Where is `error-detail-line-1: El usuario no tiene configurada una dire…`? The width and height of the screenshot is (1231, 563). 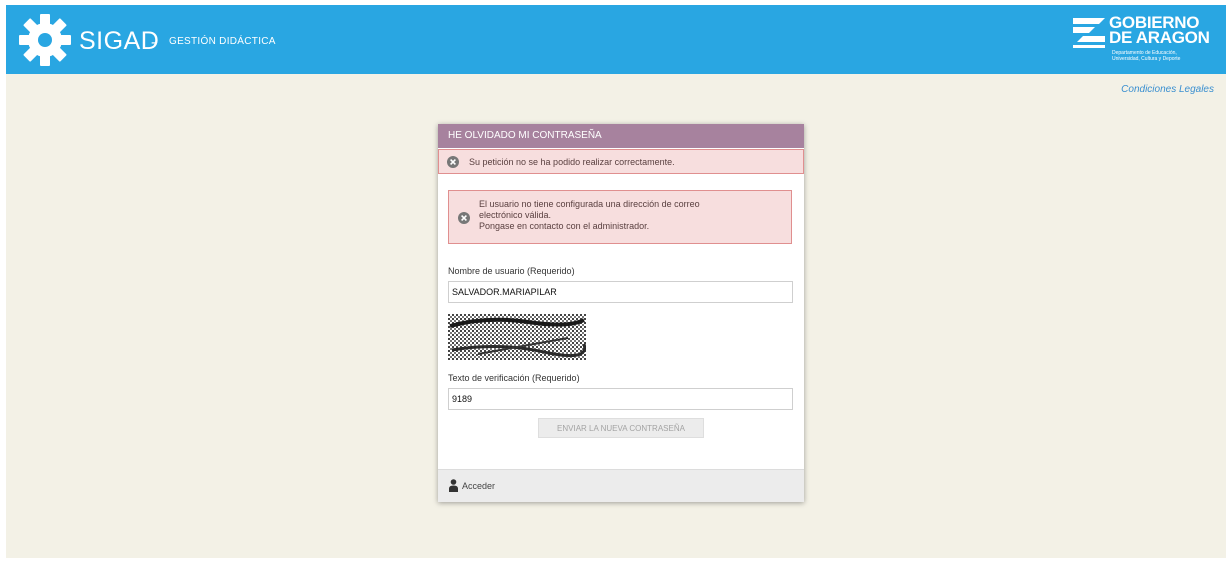 error-detail-line-1: El usuario no tiene configurada una dire… is located at coordinates (589, 204).